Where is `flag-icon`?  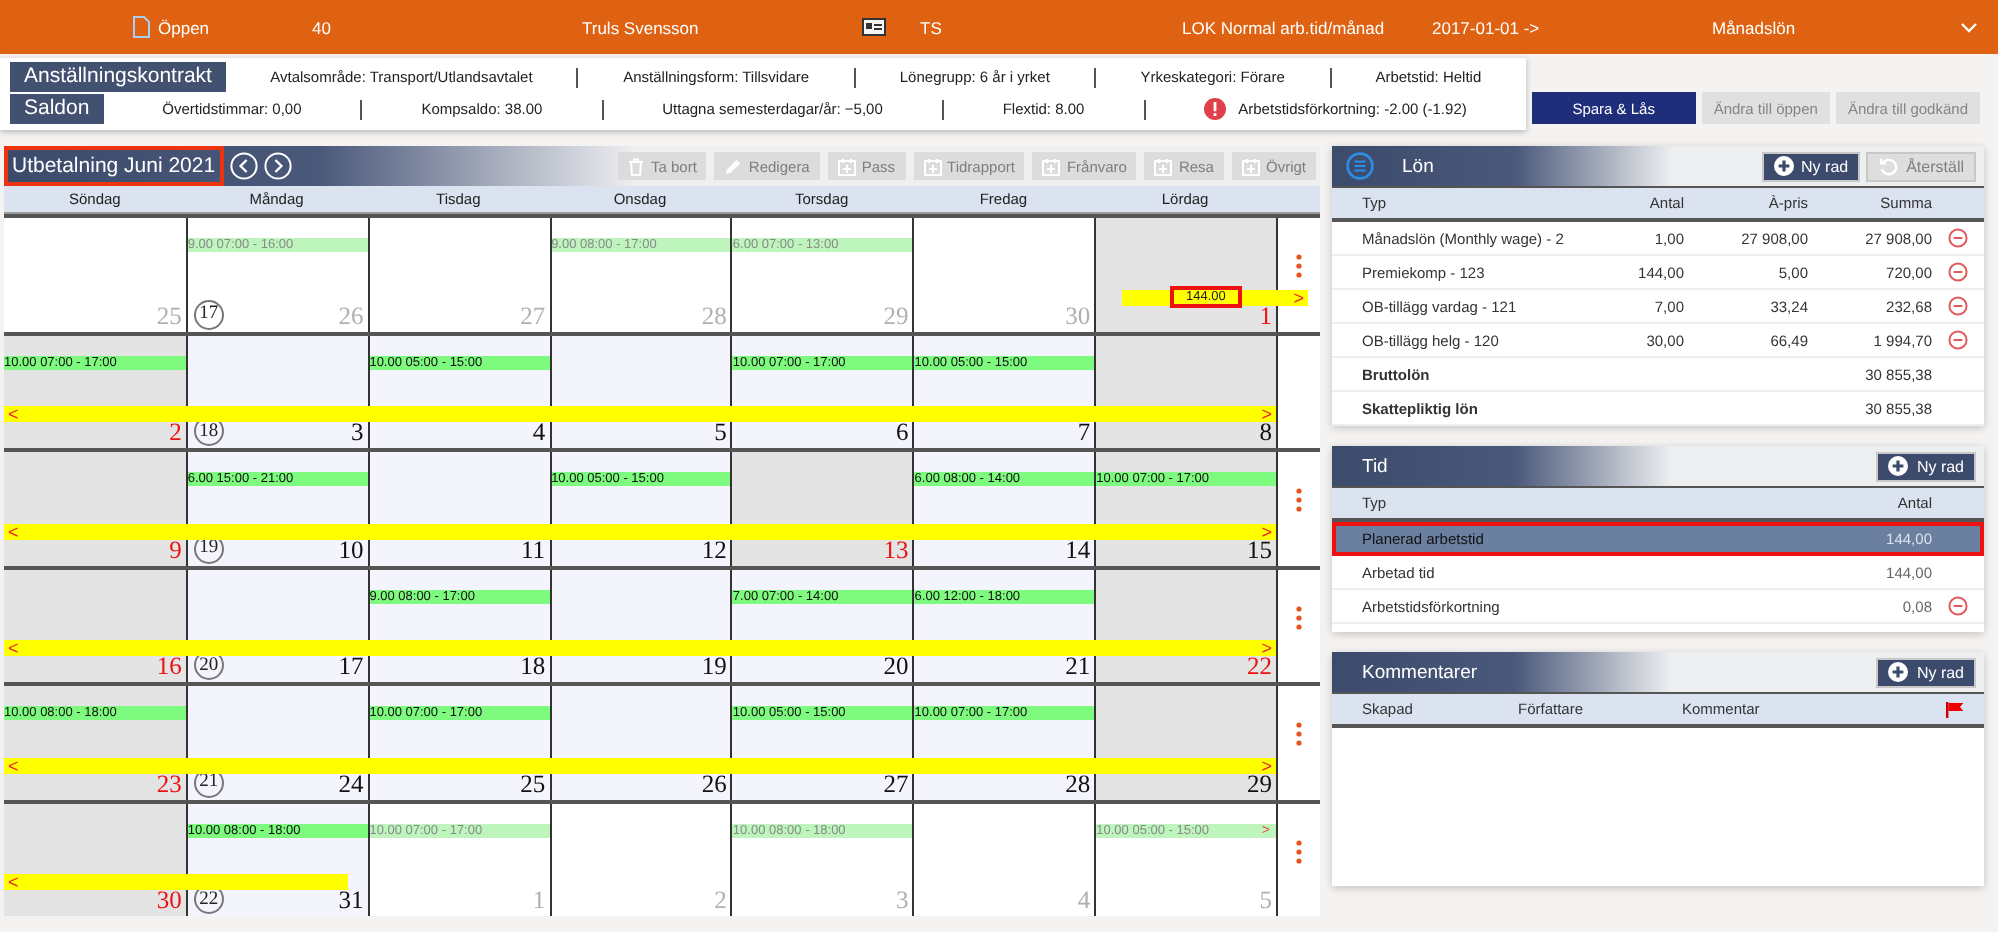
flag-icon is located at coordinates (1954, 709).